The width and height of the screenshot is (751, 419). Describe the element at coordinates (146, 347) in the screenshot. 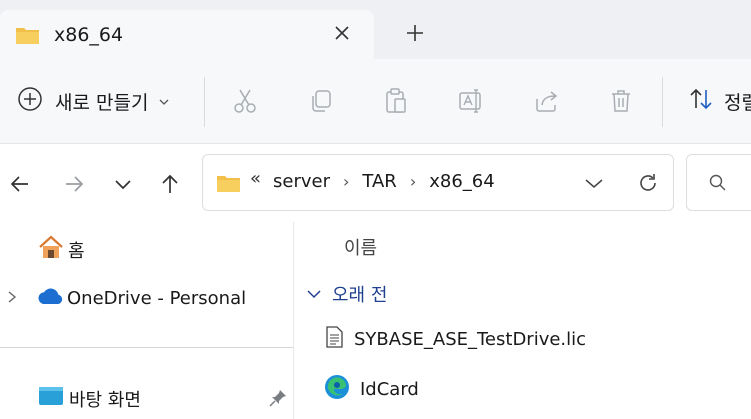

I see `divider` at that location.